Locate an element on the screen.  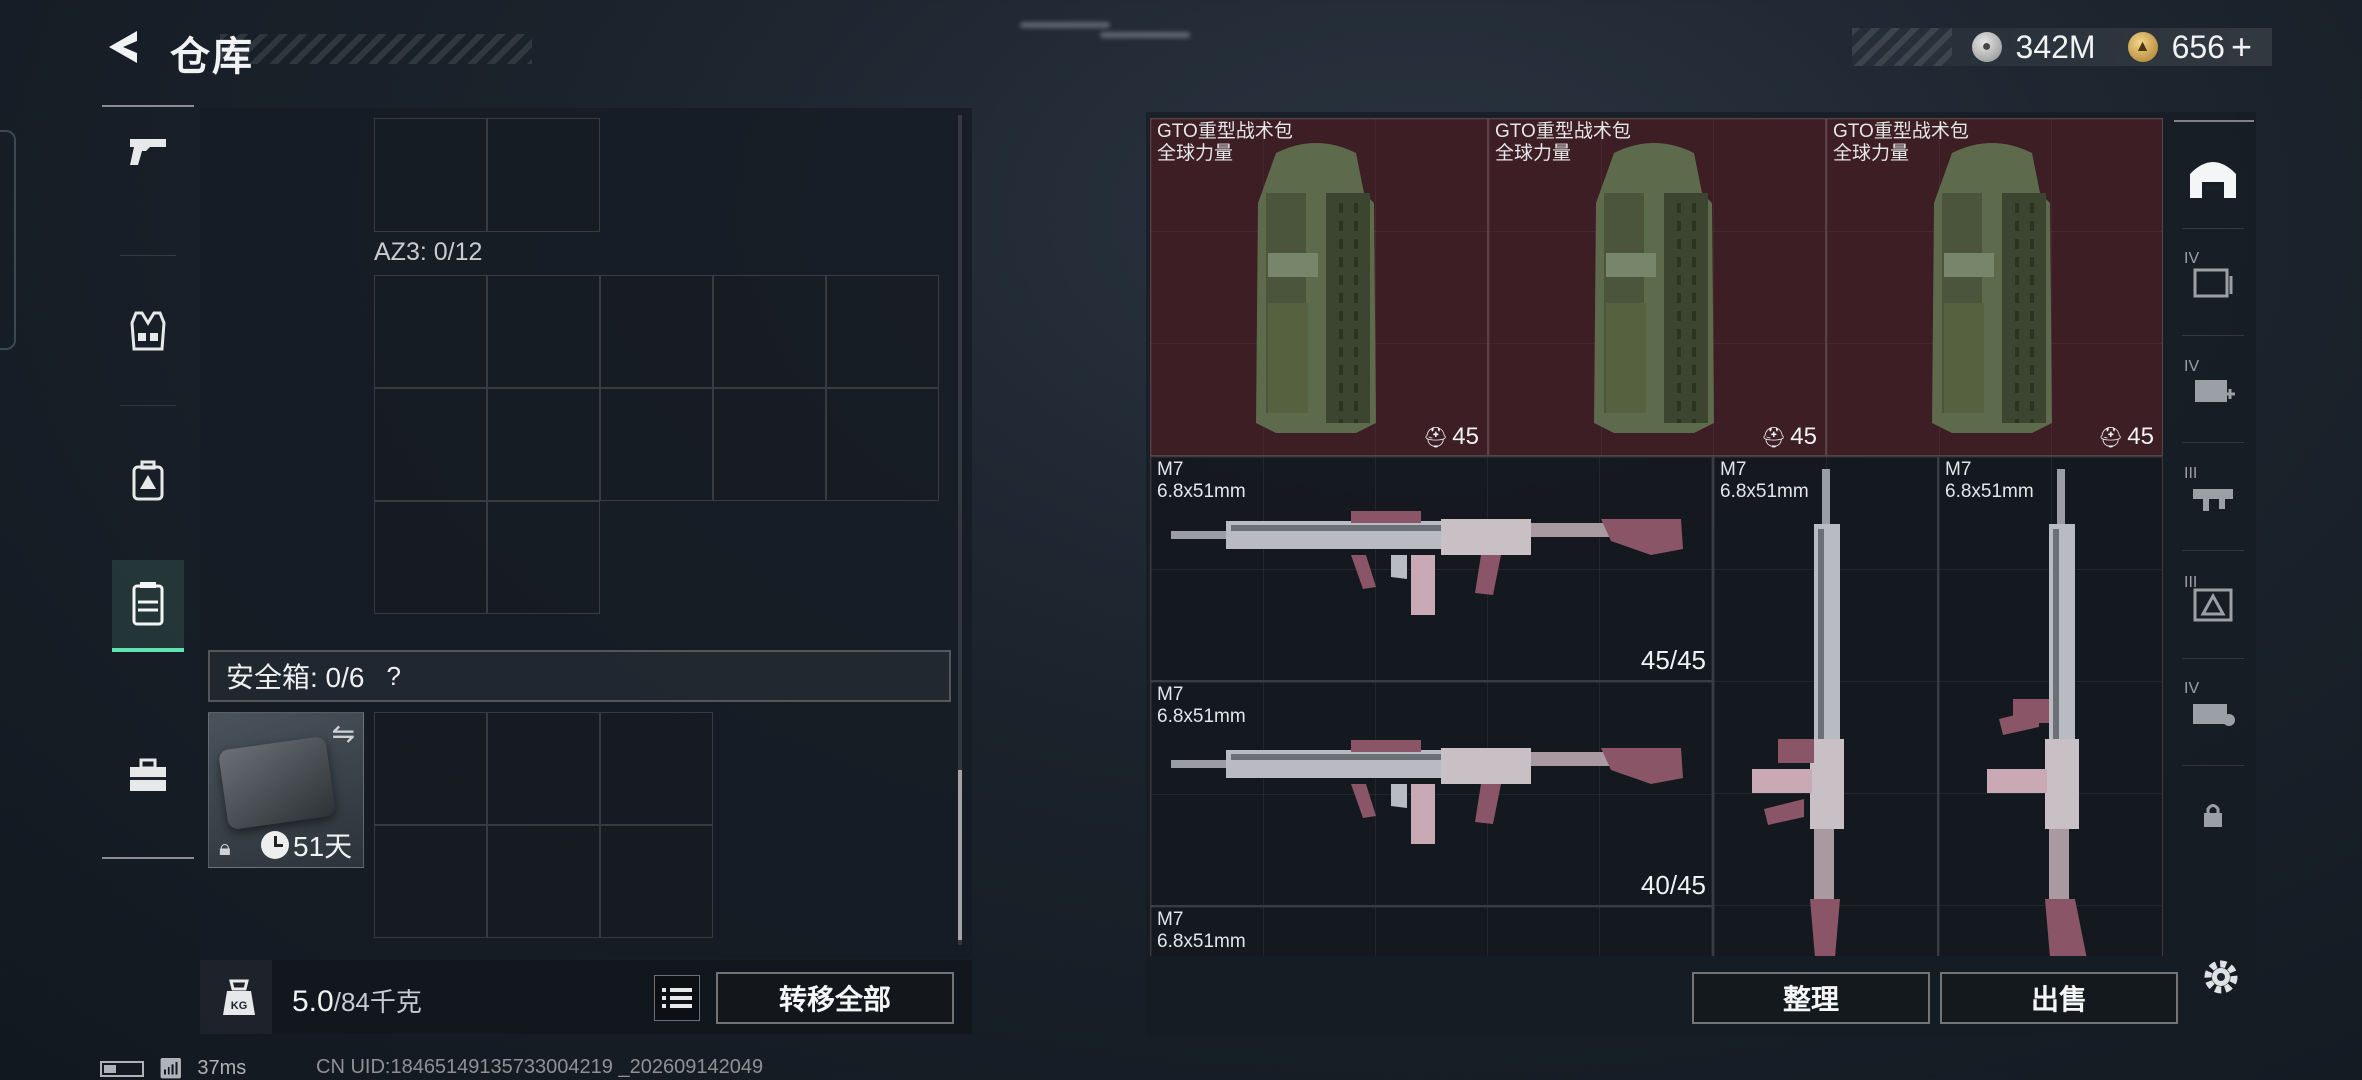
backpack-image is located at coordinates (1992, 288).